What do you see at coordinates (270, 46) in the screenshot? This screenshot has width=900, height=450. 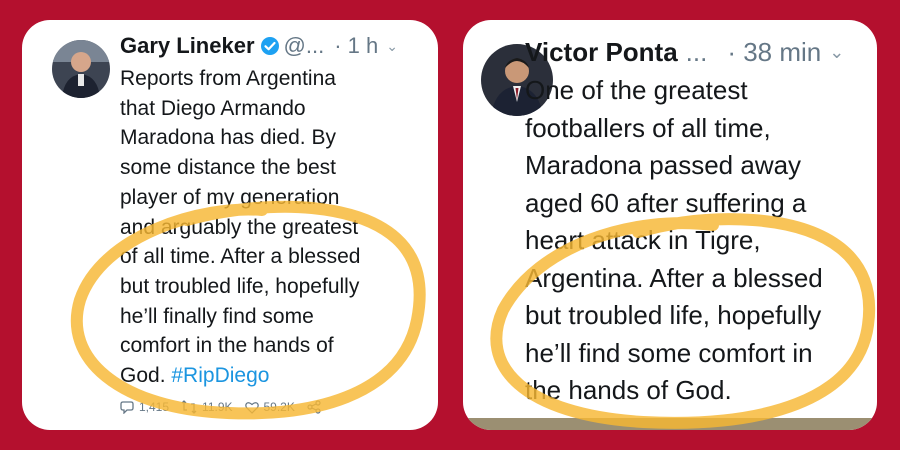 I see `verified-badge-icon` at bounding box center [270, 46].